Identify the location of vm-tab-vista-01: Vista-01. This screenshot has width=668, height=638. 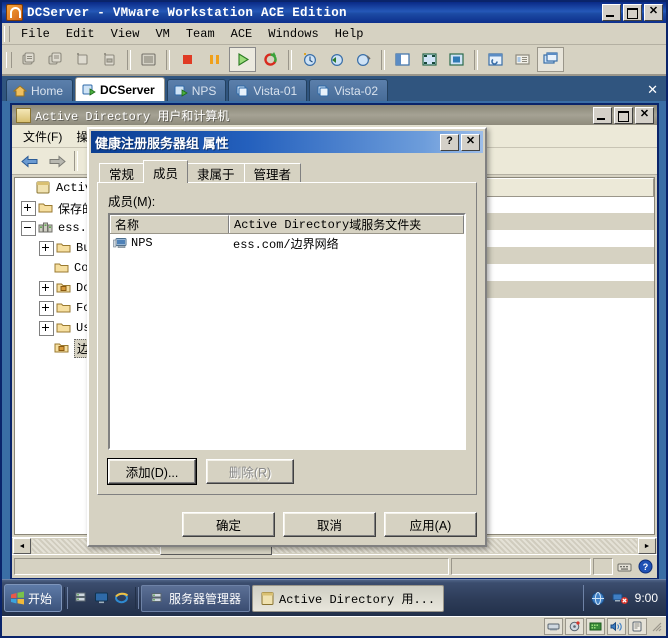
(268, 90).